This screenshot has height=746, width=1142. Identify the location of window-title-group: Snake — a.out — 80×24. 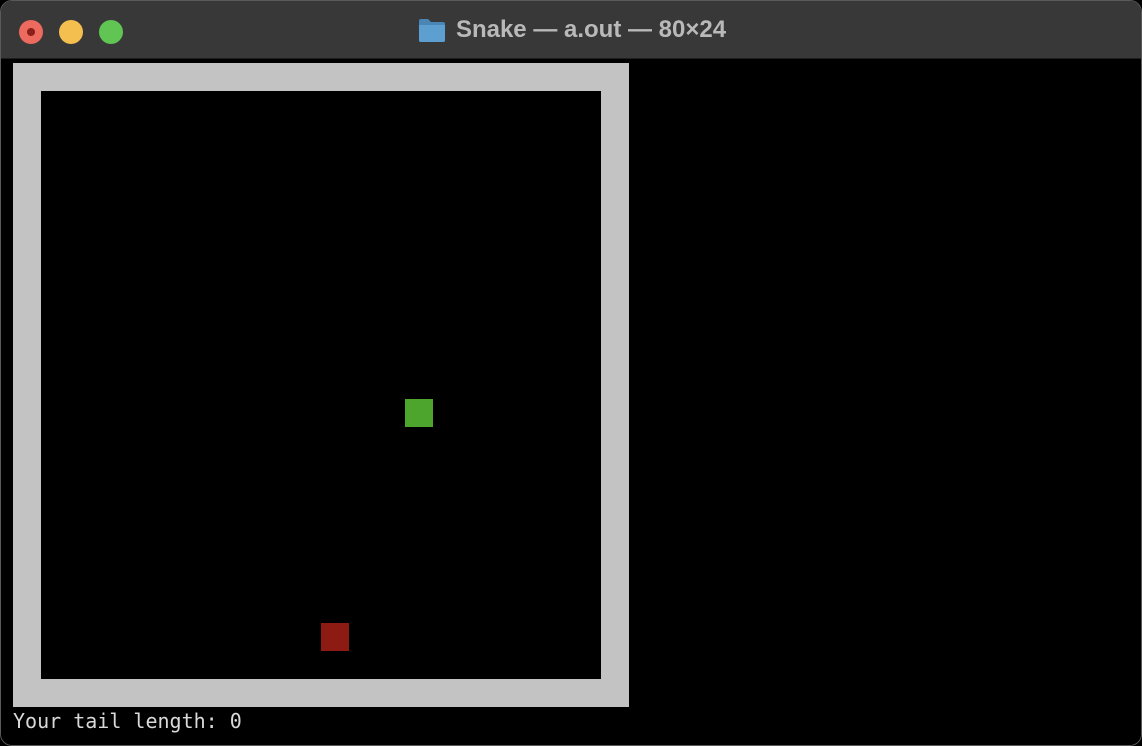
(571, 30).